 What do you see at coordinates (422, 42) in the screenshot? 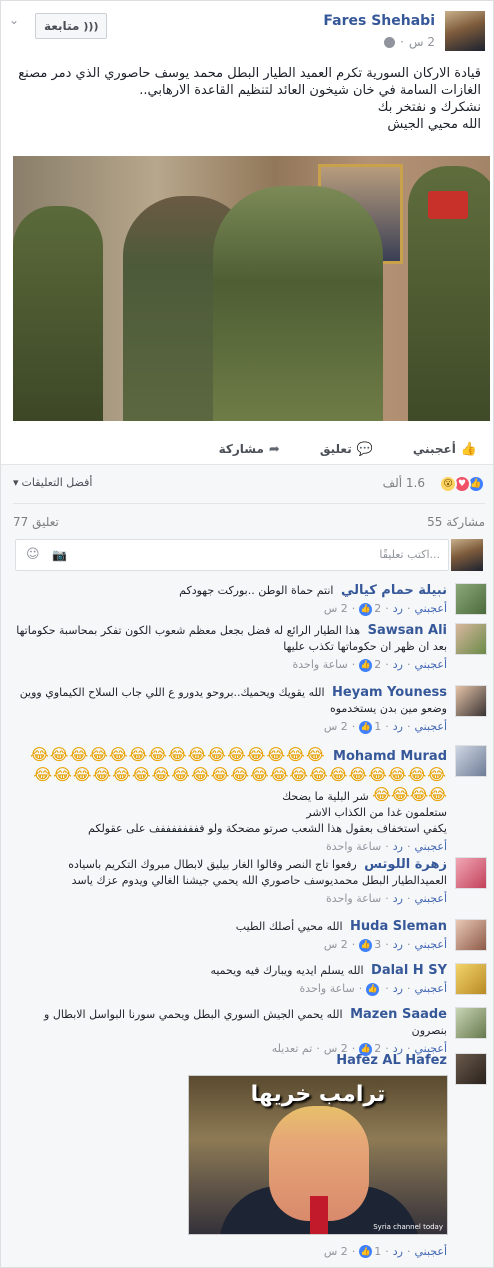
I see `post-time: 2 س` at bounding box center [422, 42].